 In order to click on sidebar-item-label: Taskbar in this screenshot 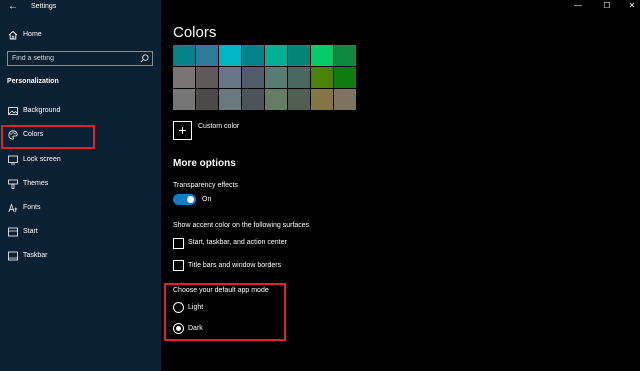, I will do `click(35, 255)`.